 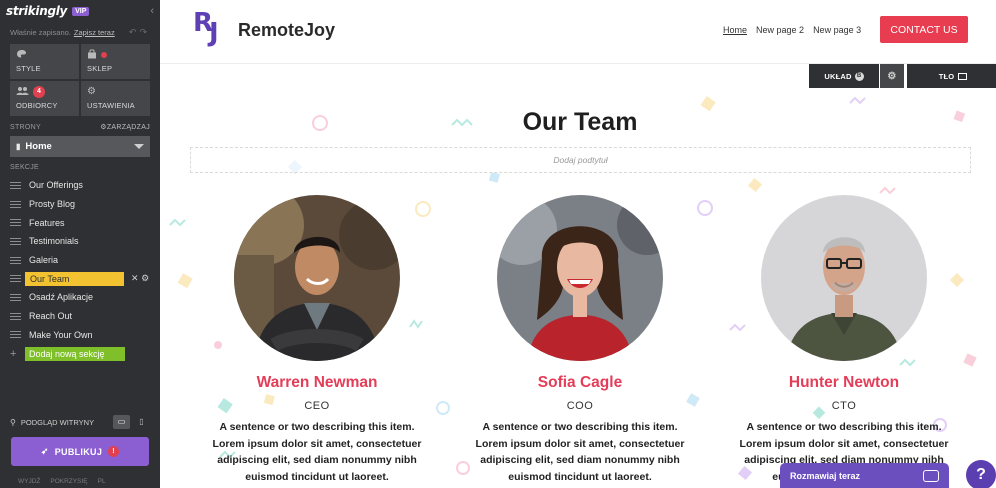 What do you see at coordinates (121, 422) in the screenshot?
I see `desktop-icon: ▭` at bounding box center [121, 422].